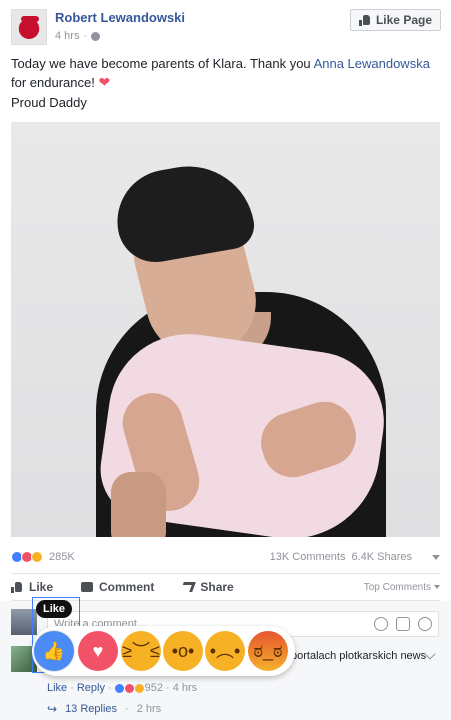 This screenshot has width=451, height=720. What do you see at coordinates (141, 651) in the screenshot?
I see `haha-icon: ≥︶≤` at bounding box center [141, 651].